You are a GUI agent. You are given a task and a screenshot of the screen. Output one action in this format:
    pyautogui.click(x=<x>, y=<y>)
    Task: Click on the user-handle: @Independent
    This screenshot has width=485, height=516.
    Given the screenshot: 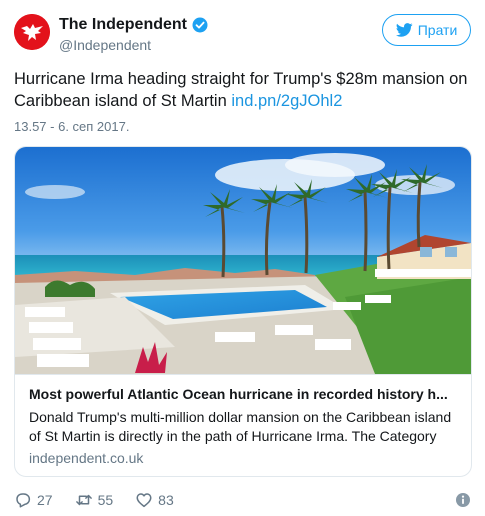 What is the action you would take?
    pyautogui.click(x=105, y=45)
    